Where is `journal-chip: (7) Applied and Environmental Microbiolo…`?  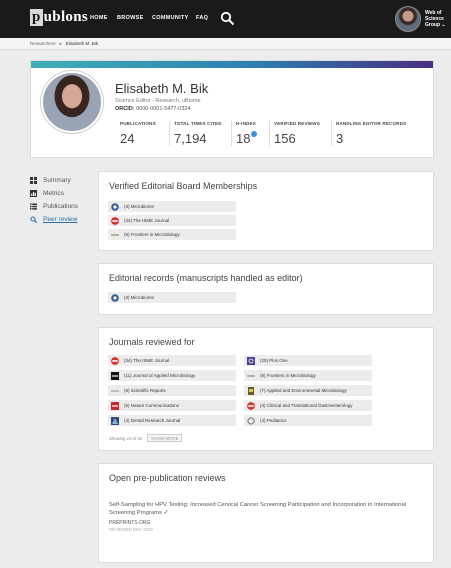 journal-chip: (7) Applied and Environmental Microbiolo… is located at coordinates (308, 390).